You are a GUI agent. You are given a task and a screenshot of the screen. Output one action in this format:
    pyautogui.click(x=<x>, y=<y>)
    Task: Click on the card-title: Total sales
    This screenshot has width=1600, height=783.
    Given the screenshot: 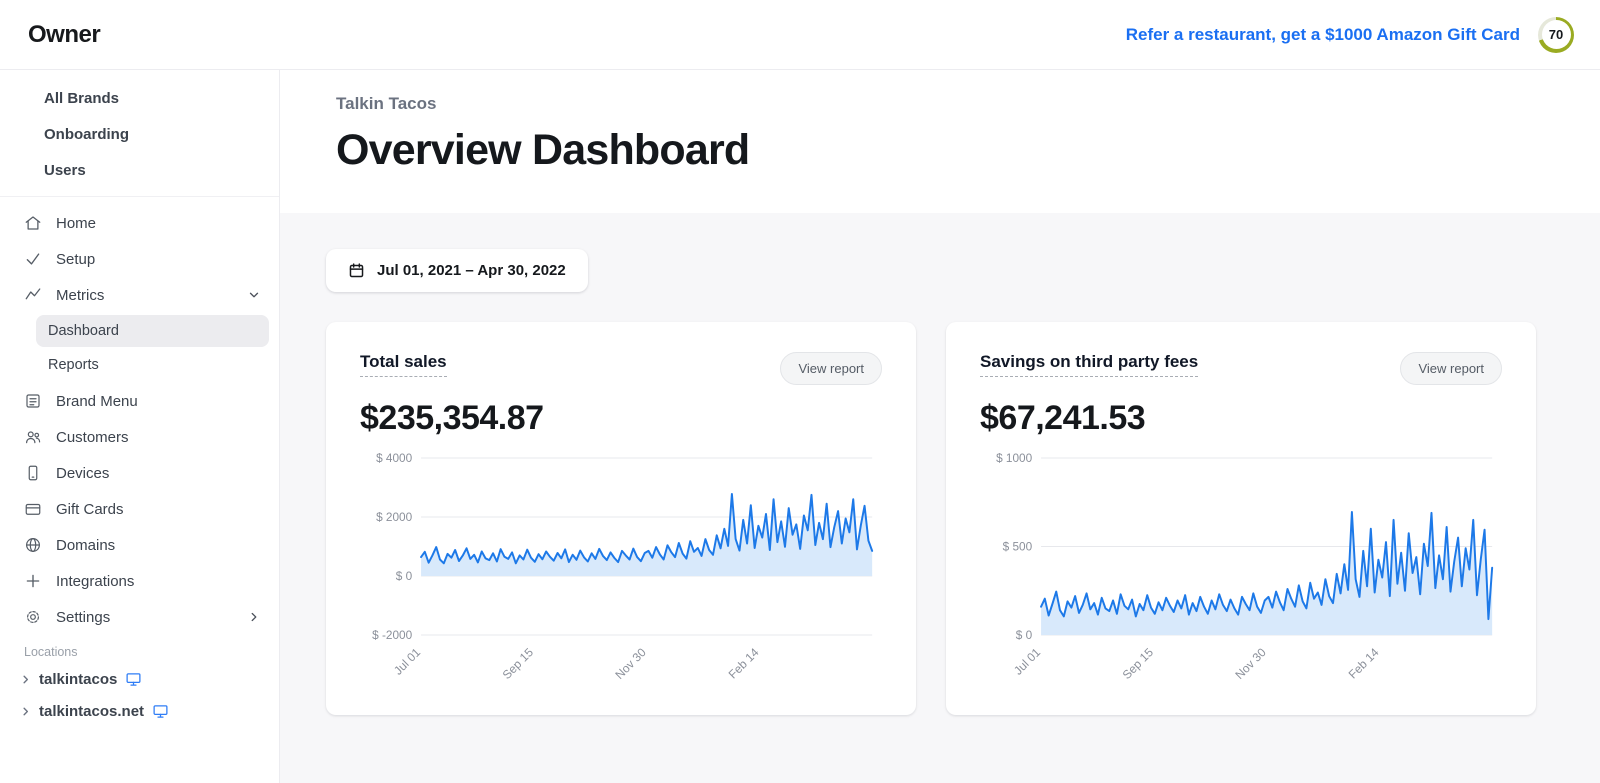 What is the action you would take?
    pyautogui.click(x=403, y=364)
    